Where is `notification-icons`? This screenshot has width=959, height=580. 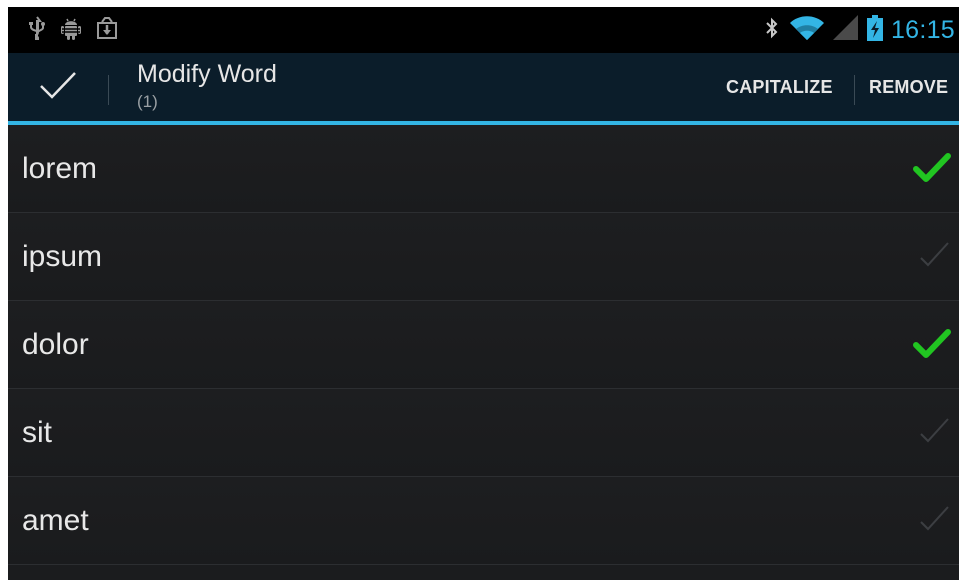
notification-icons is located at coordinates (73, 30).